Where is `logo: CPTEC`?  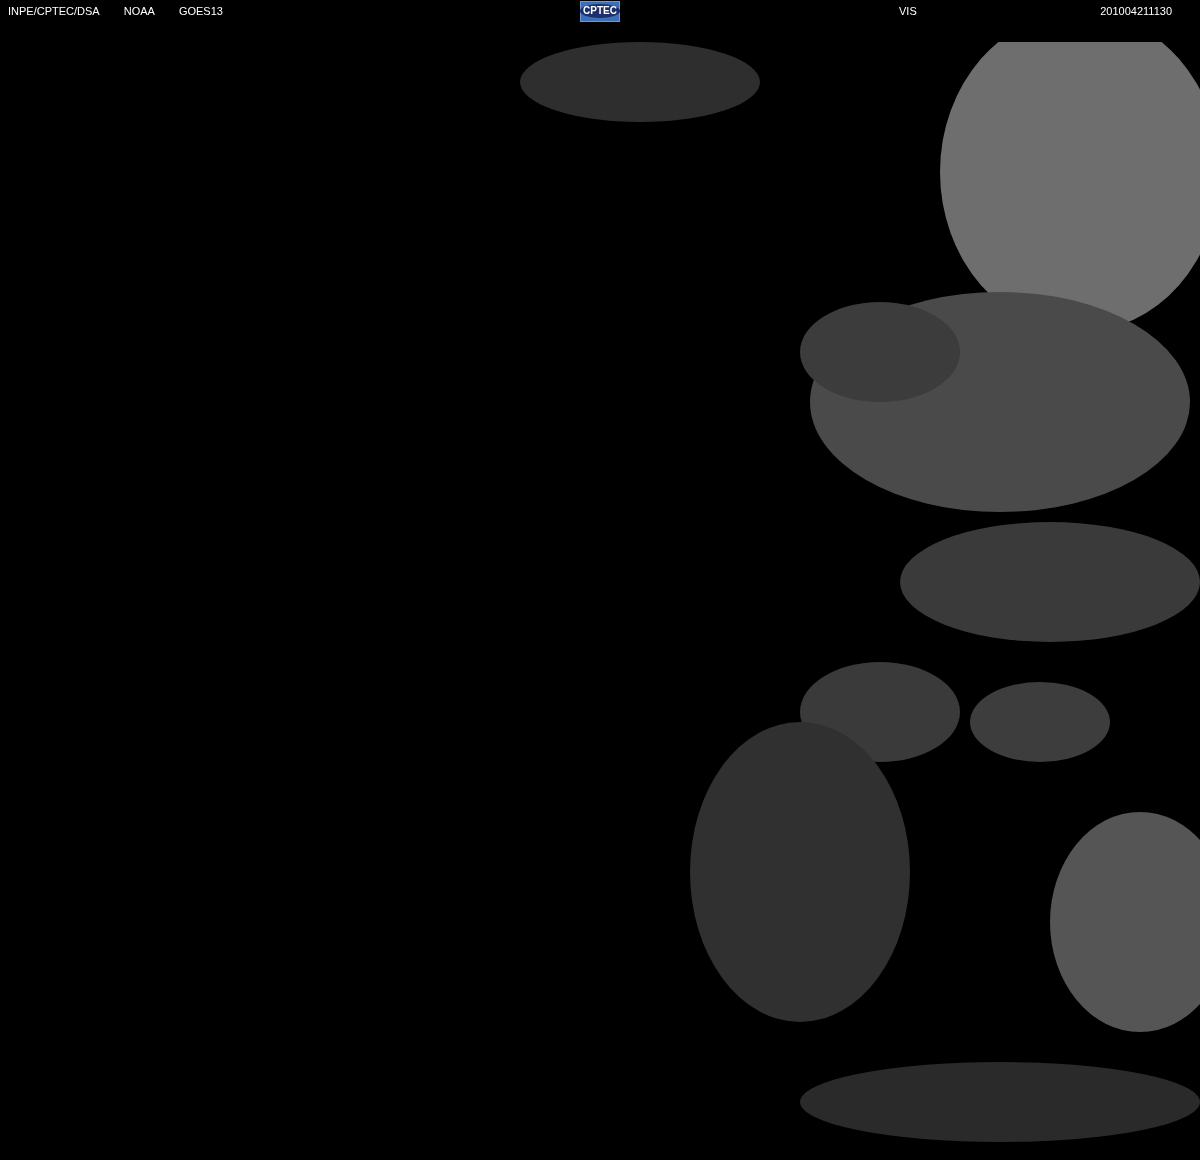 logo: CPTEC is located at coordinates (600, 11).